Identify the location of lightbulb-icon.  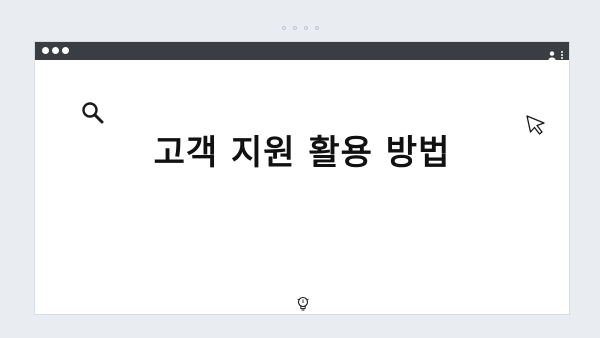
(303, 306).